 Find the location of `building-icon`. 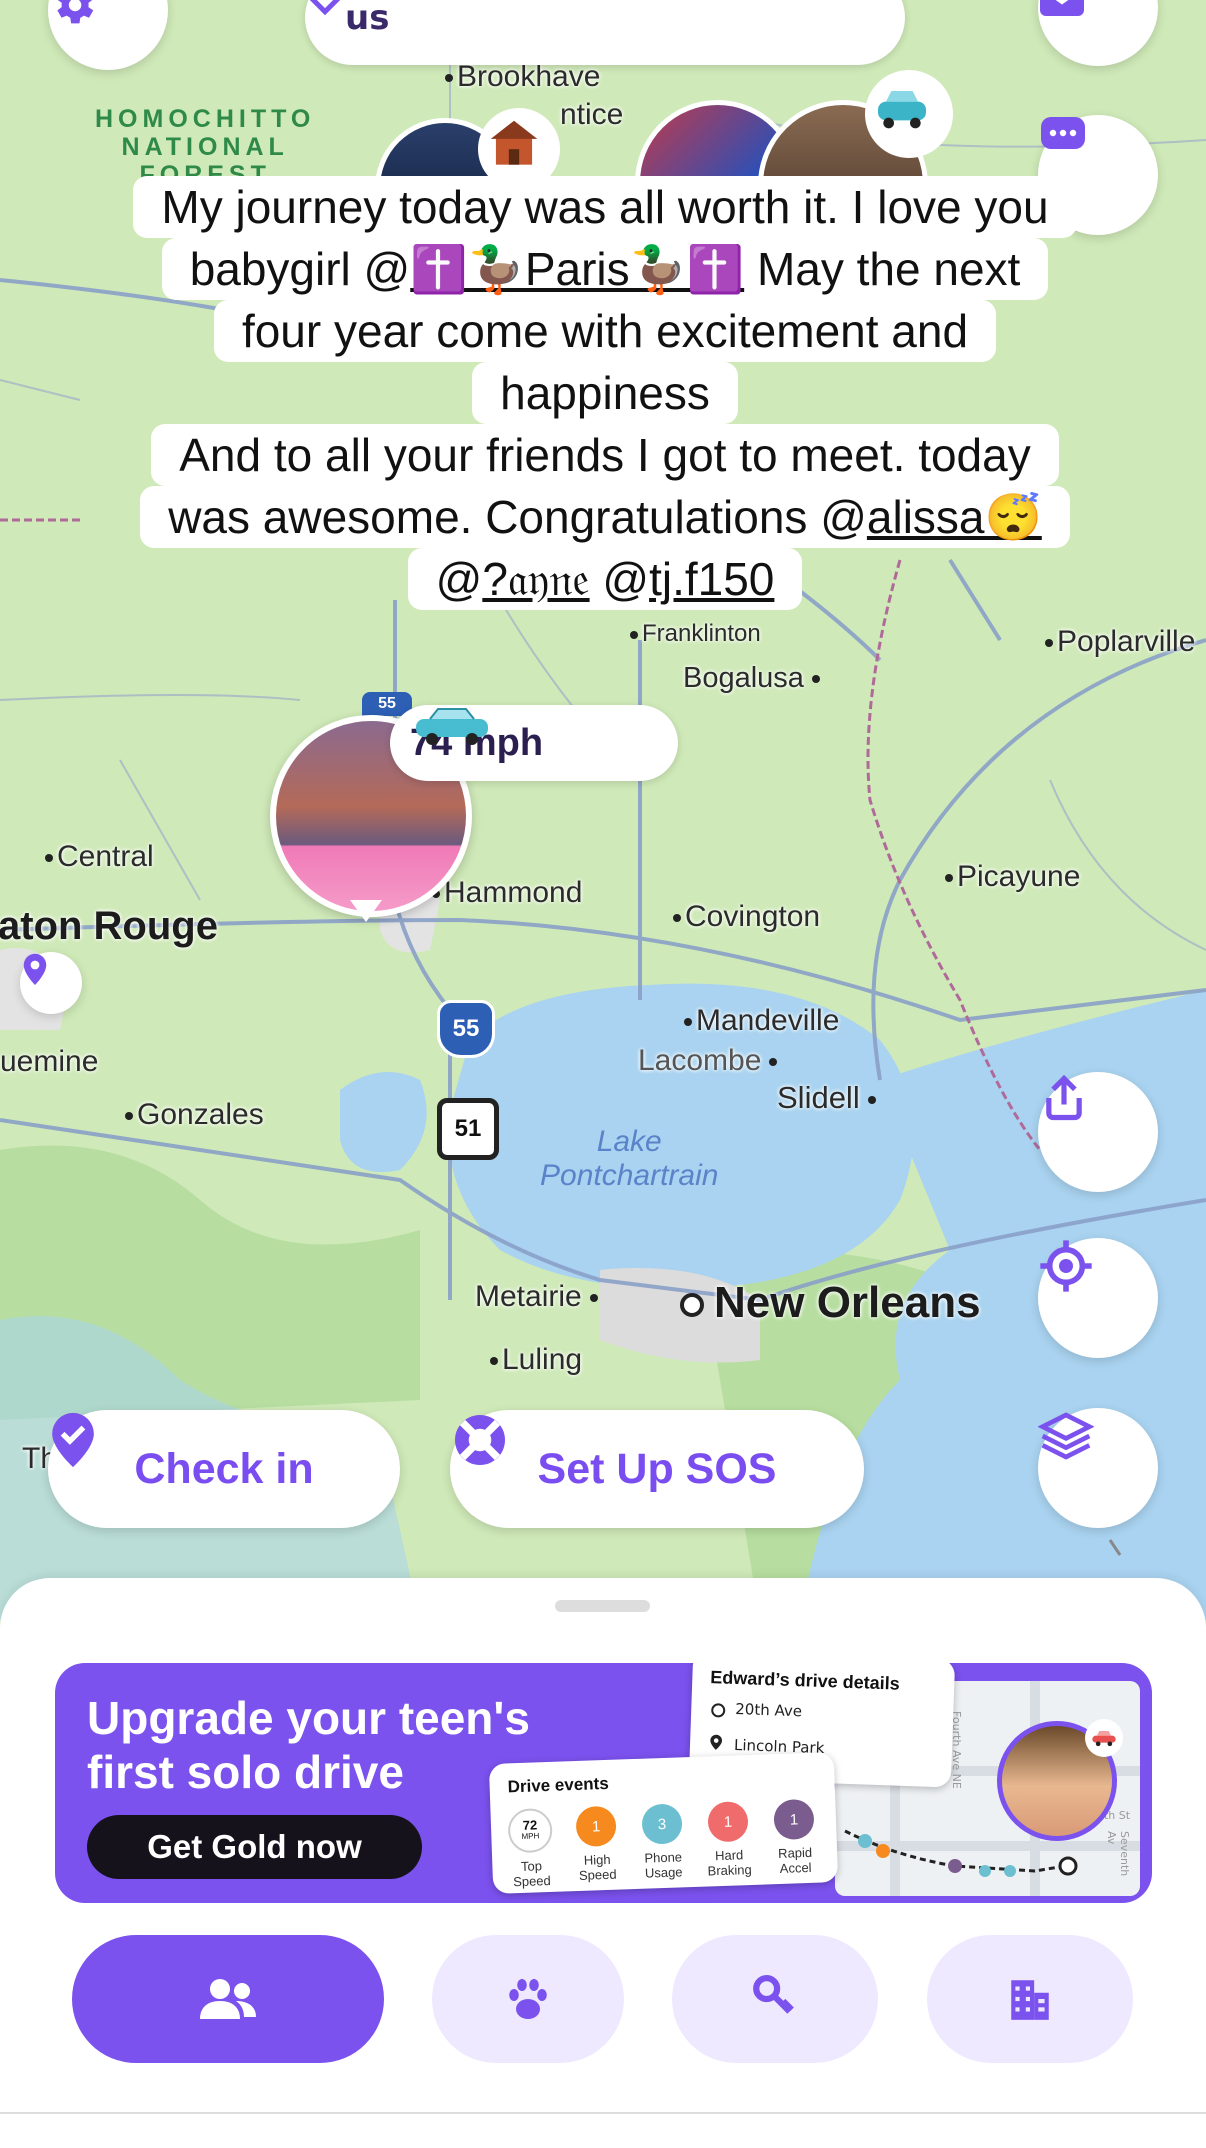

building-icon is located at coordinates (1030, 2000).